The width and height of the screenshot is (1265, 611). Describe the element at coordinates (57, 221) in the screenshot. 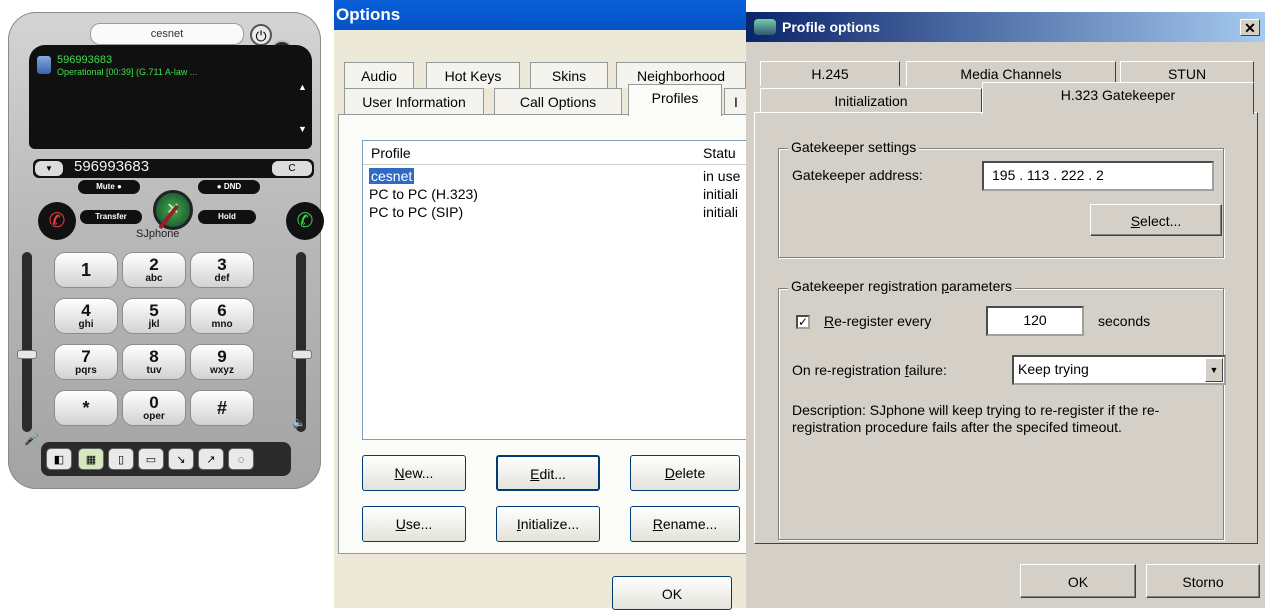

I see `hangup-icon: ✆` at that location.